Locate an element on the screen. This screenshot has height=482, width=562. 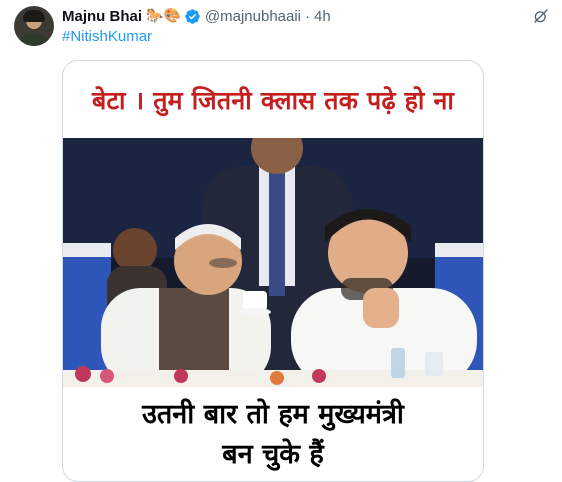
grok-icon is located at coordinates (541, 16).